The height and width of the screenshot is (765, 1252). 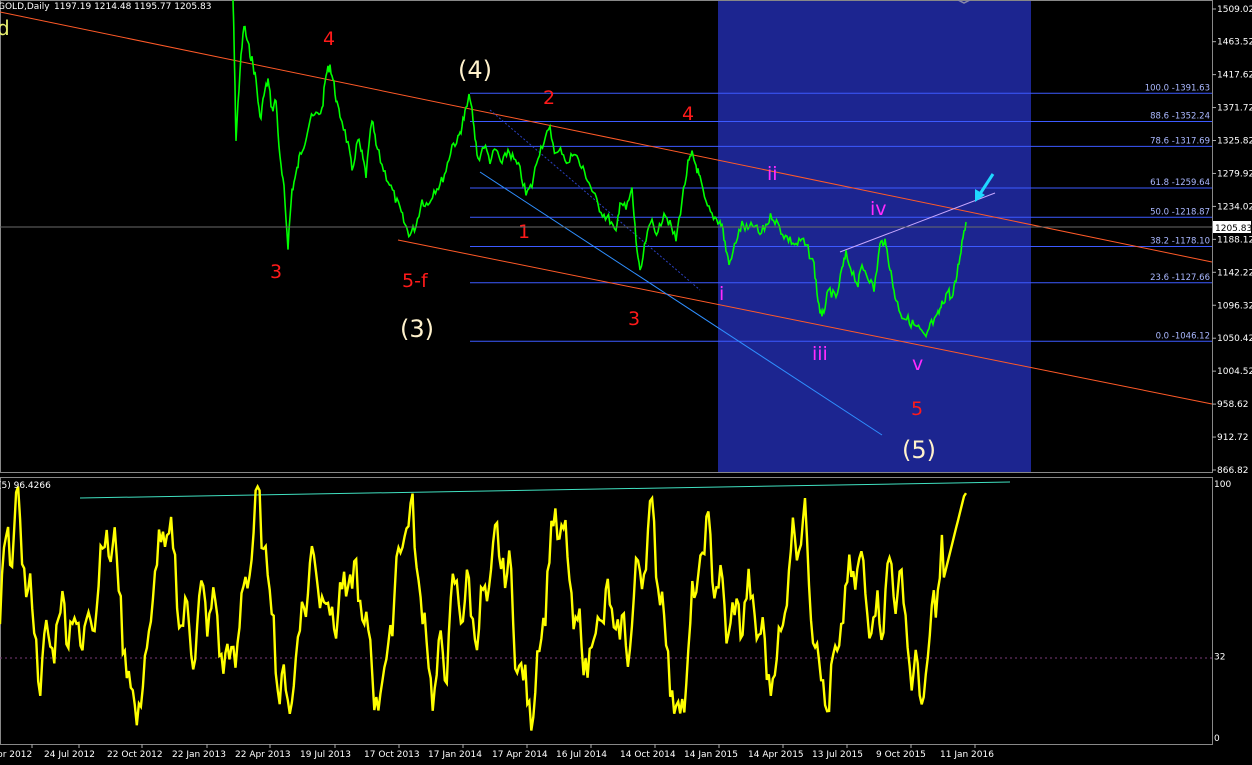 I want to click on x-tick-label: pr 2012, so click(x=16, y=755).